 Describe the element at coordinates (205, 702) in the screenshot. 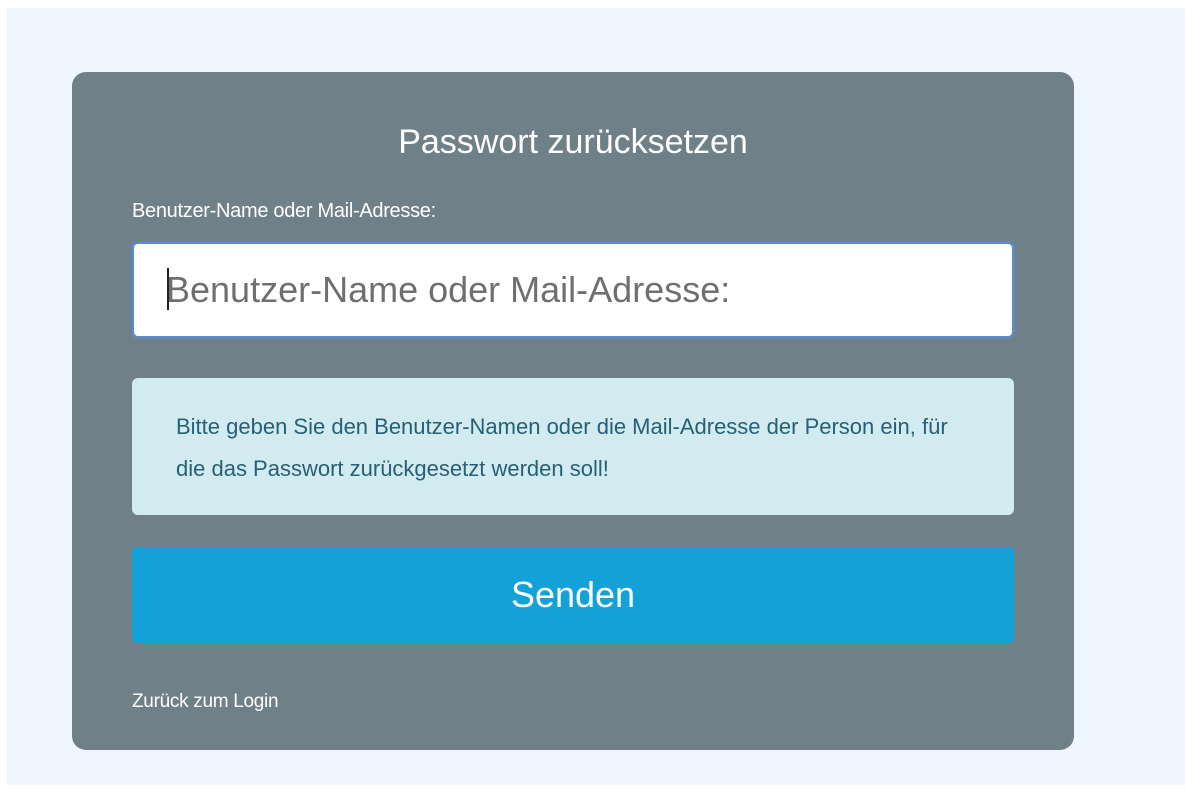

I see `back-to-login-link: Zurück zum Login` at that location.